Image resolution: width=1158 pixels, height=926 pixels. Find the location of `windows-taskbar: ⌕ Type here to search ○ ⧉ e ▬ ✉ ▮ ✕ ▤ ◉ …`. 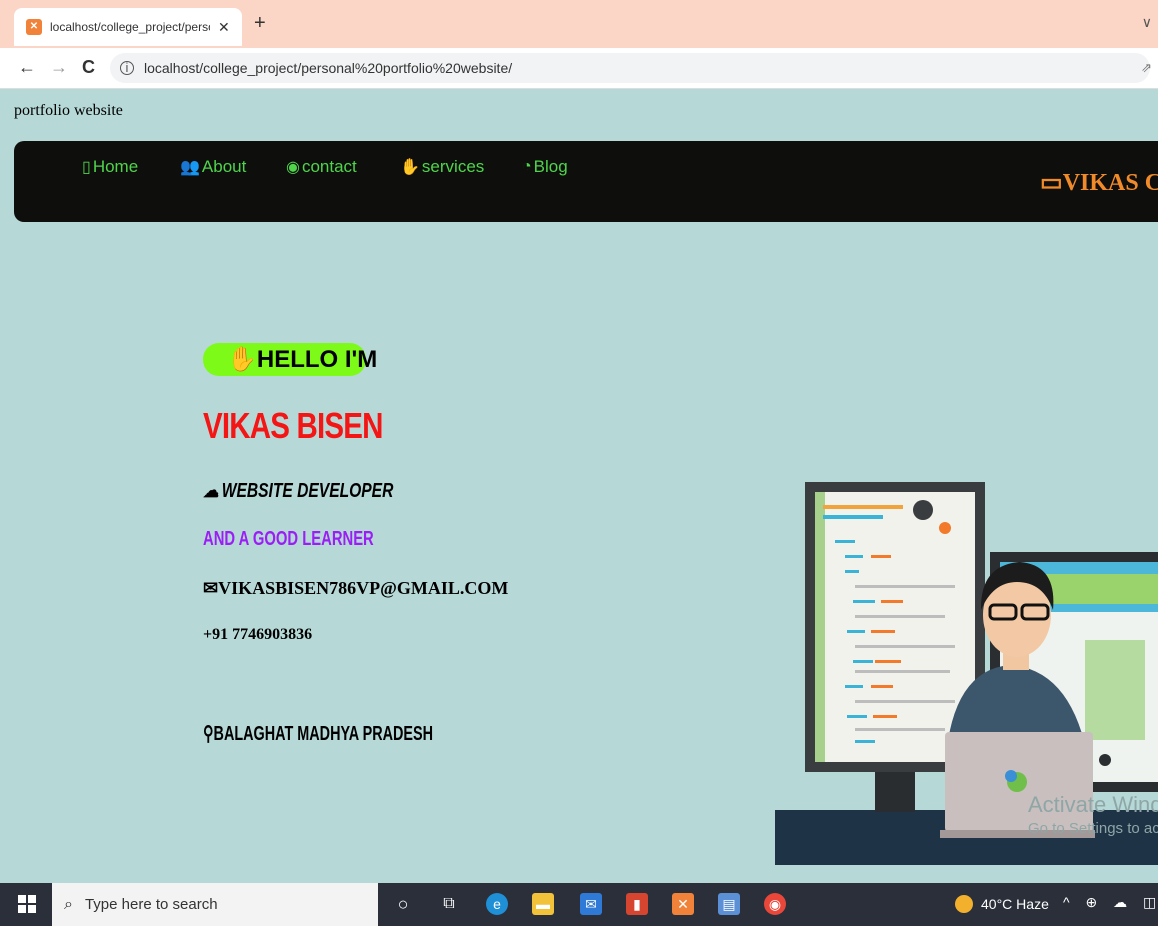

windows-taskbar: ⌕ Type here to search ○ ⧉ e ▬ ✉ ▮ ✕ ▤ ◉ … is located at coordinates (579, 904).